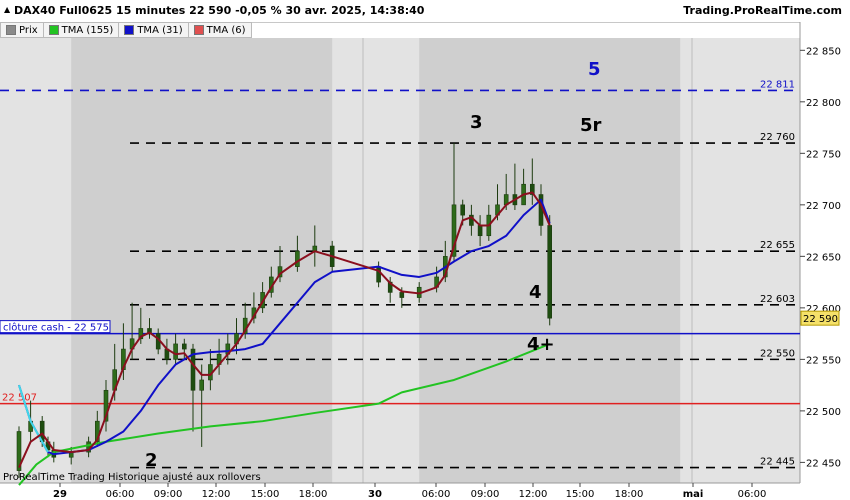  Describe the element at coordinates (823, 103) in the screenshot. I see `y-tick-label: 22 800` at that location.